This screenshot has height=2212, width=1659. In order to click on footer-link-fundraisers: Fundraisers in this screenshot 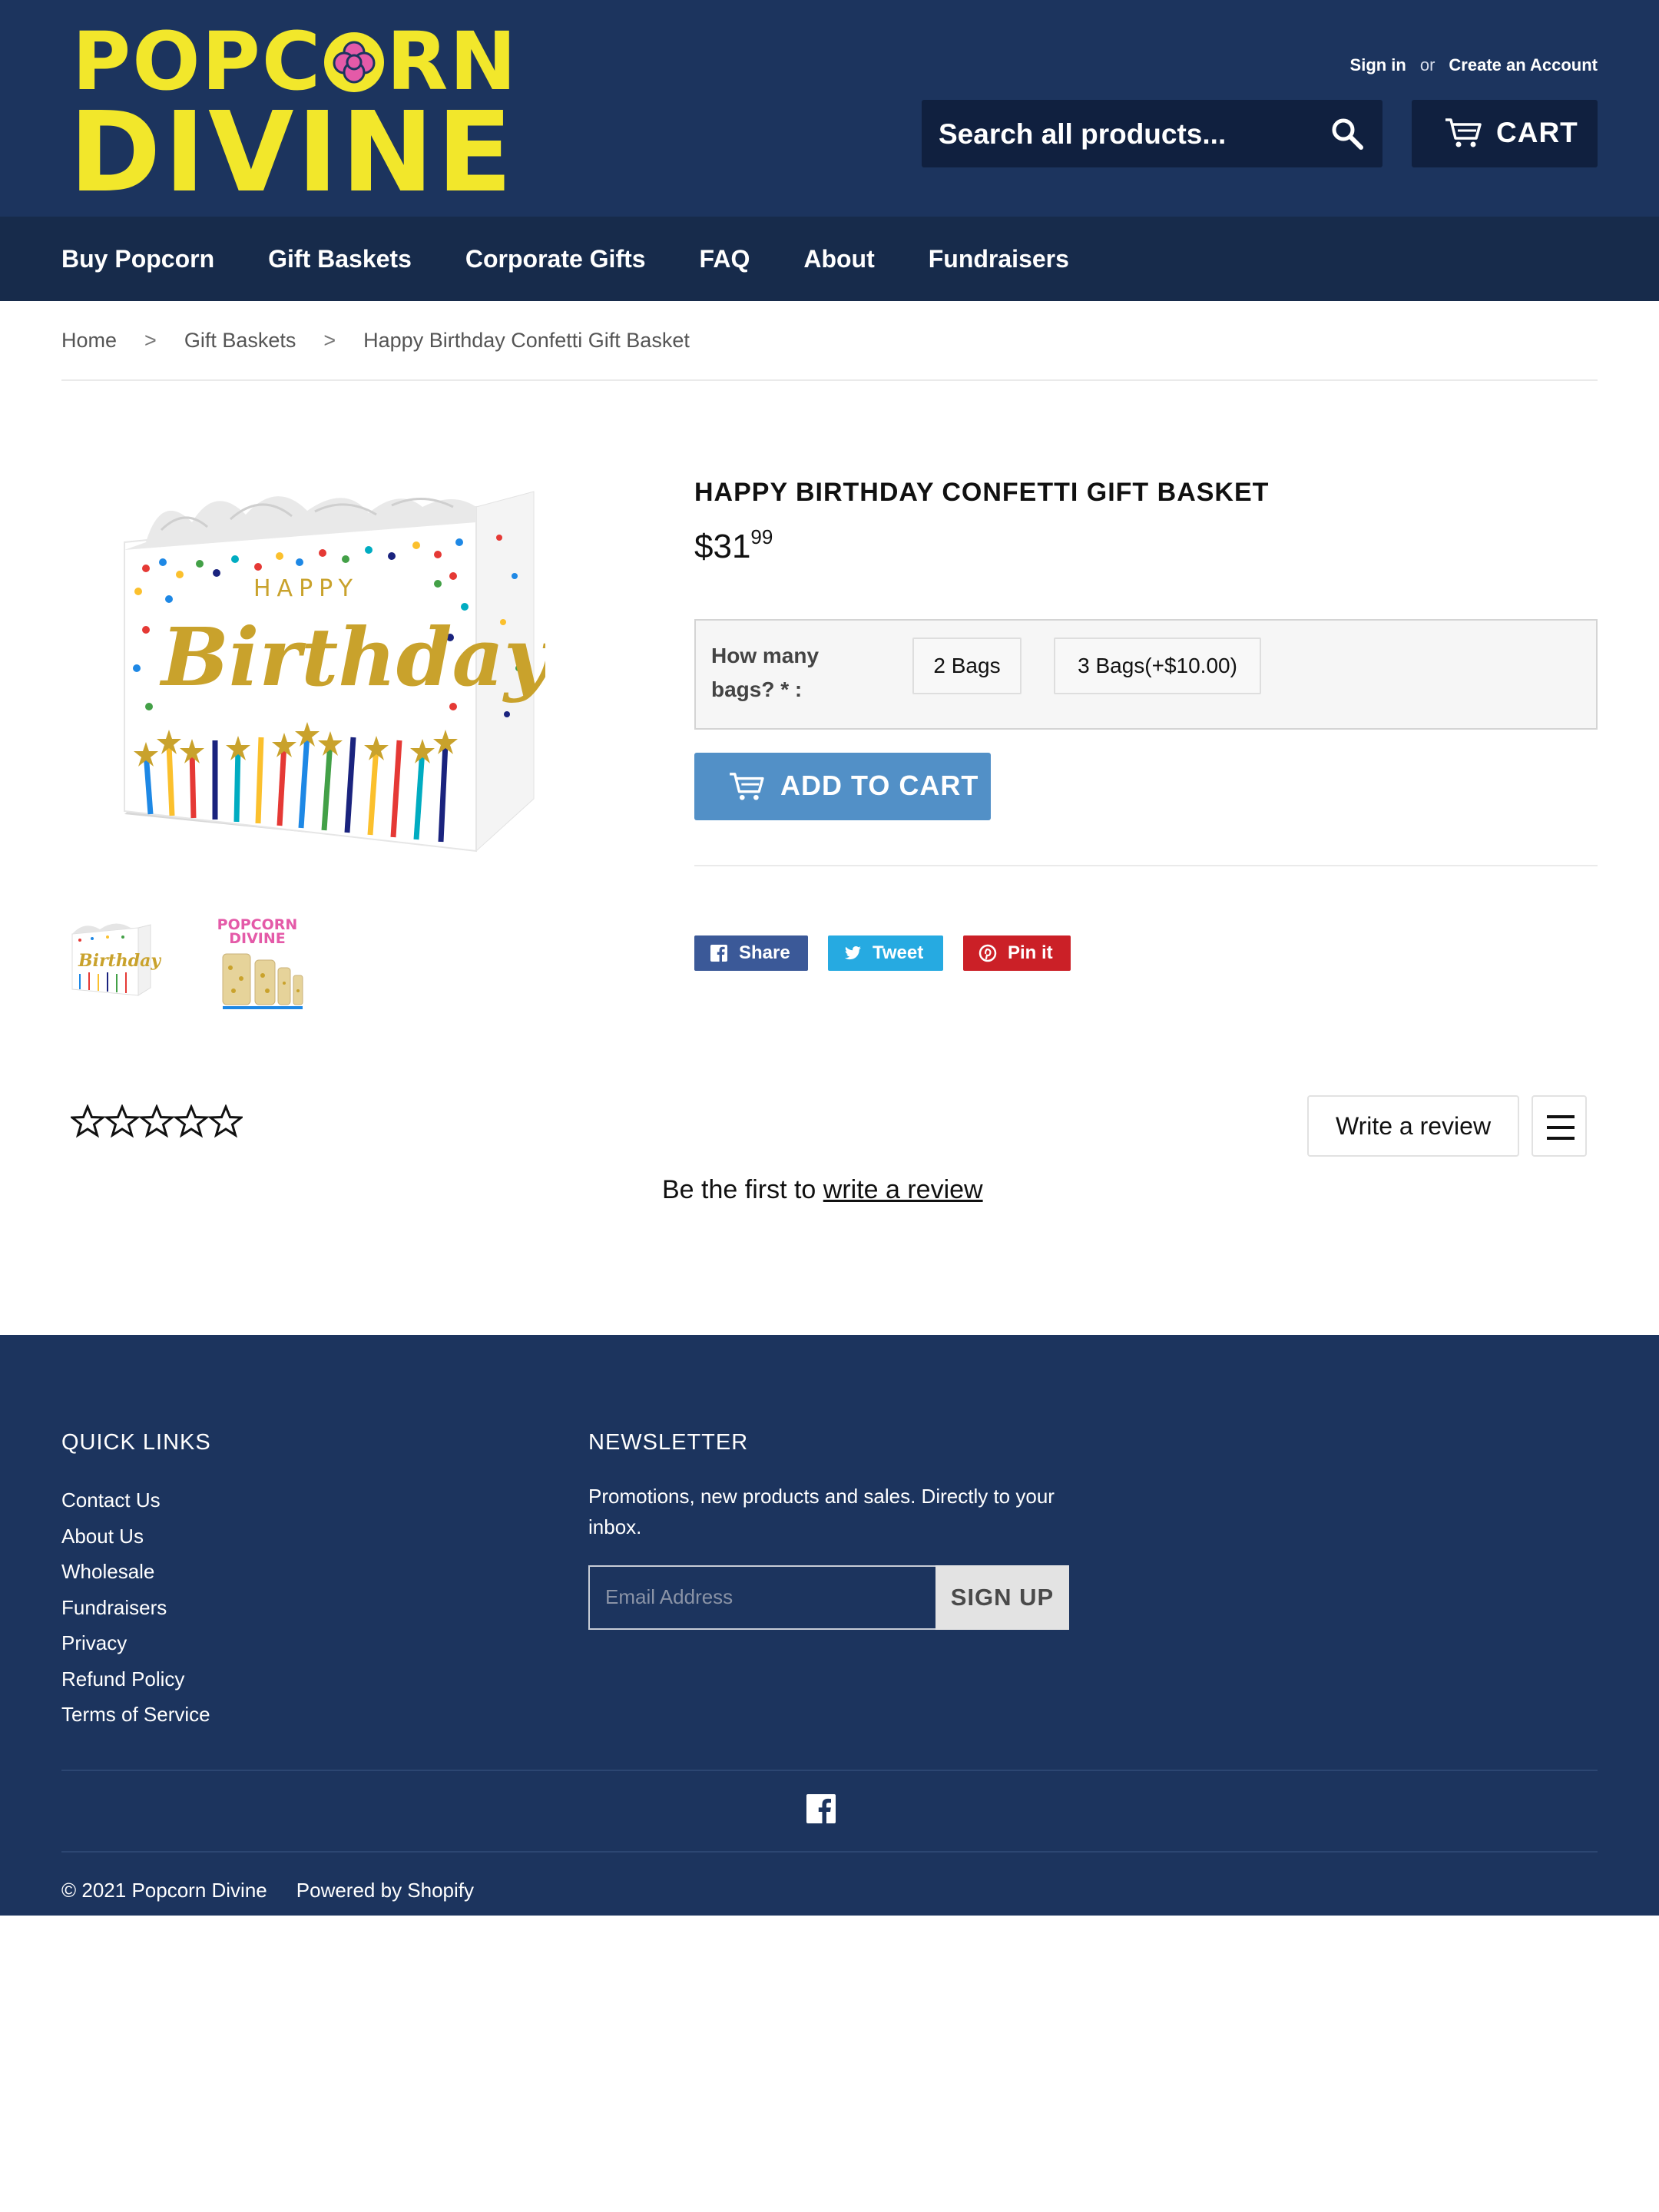, I will do `click(135, 1608)`.